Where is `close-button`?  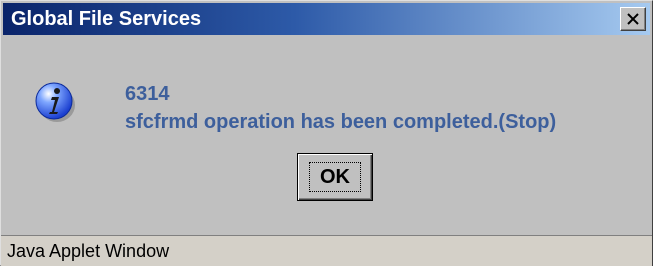
close-button is located at coordinates (633, 19).